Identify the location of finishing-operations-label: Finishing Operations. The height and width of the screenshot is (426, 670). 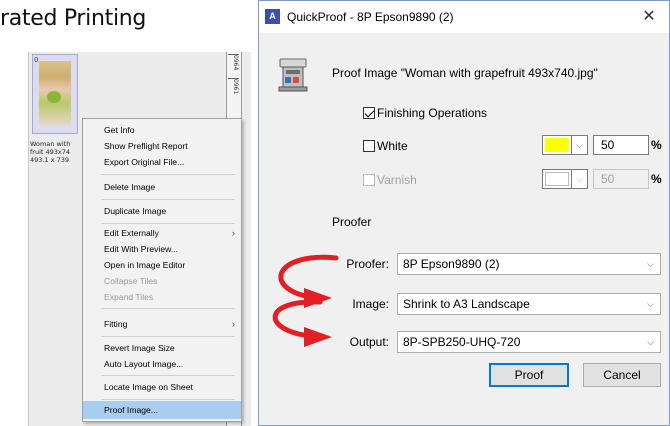
(432, 113).